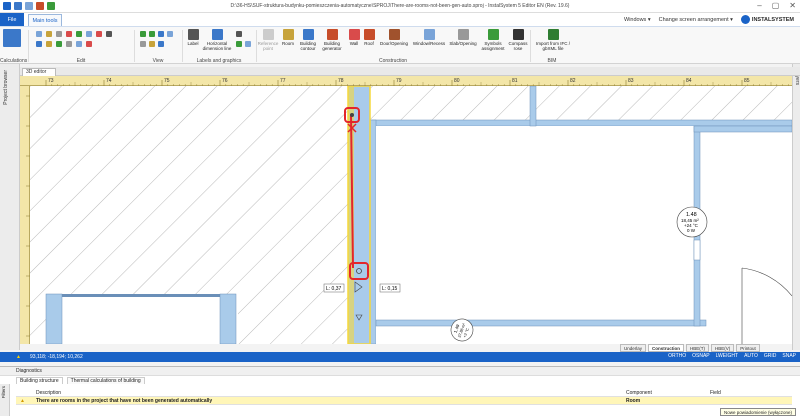  I want to click on slab-opening-button: Slab/Opening, so click(463, 37).